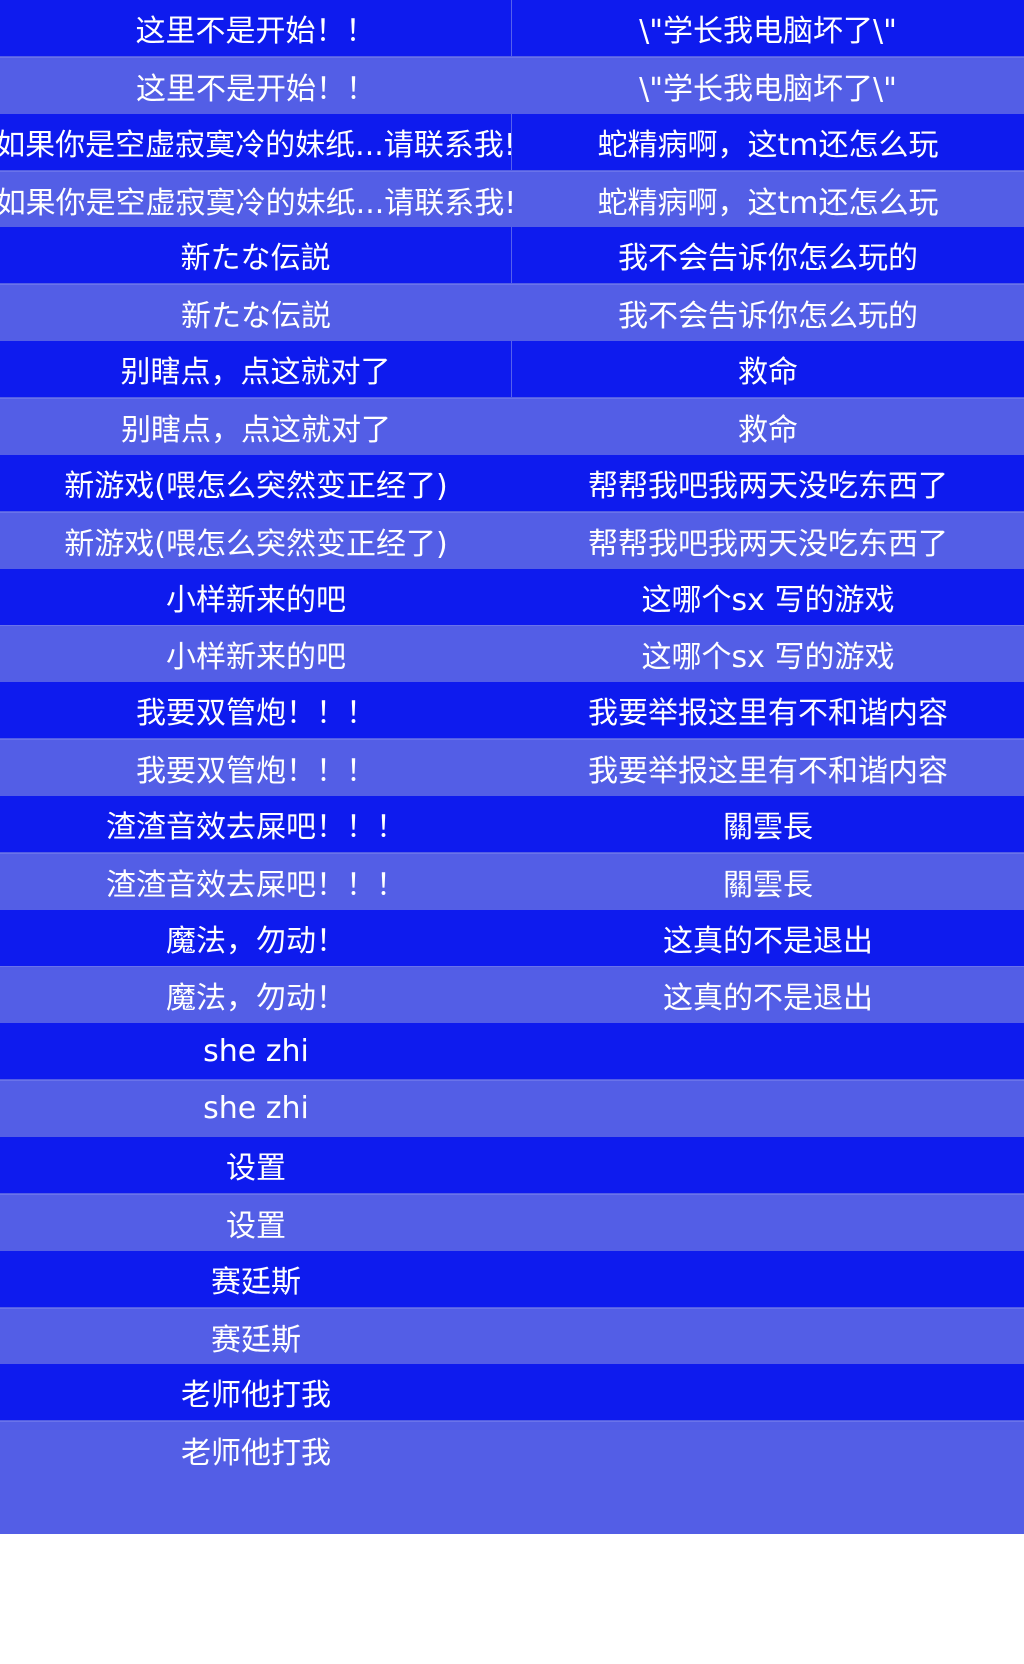 The image size is (1024, 1664). I want to click on menu-grid-footer, so click(512, 1506).